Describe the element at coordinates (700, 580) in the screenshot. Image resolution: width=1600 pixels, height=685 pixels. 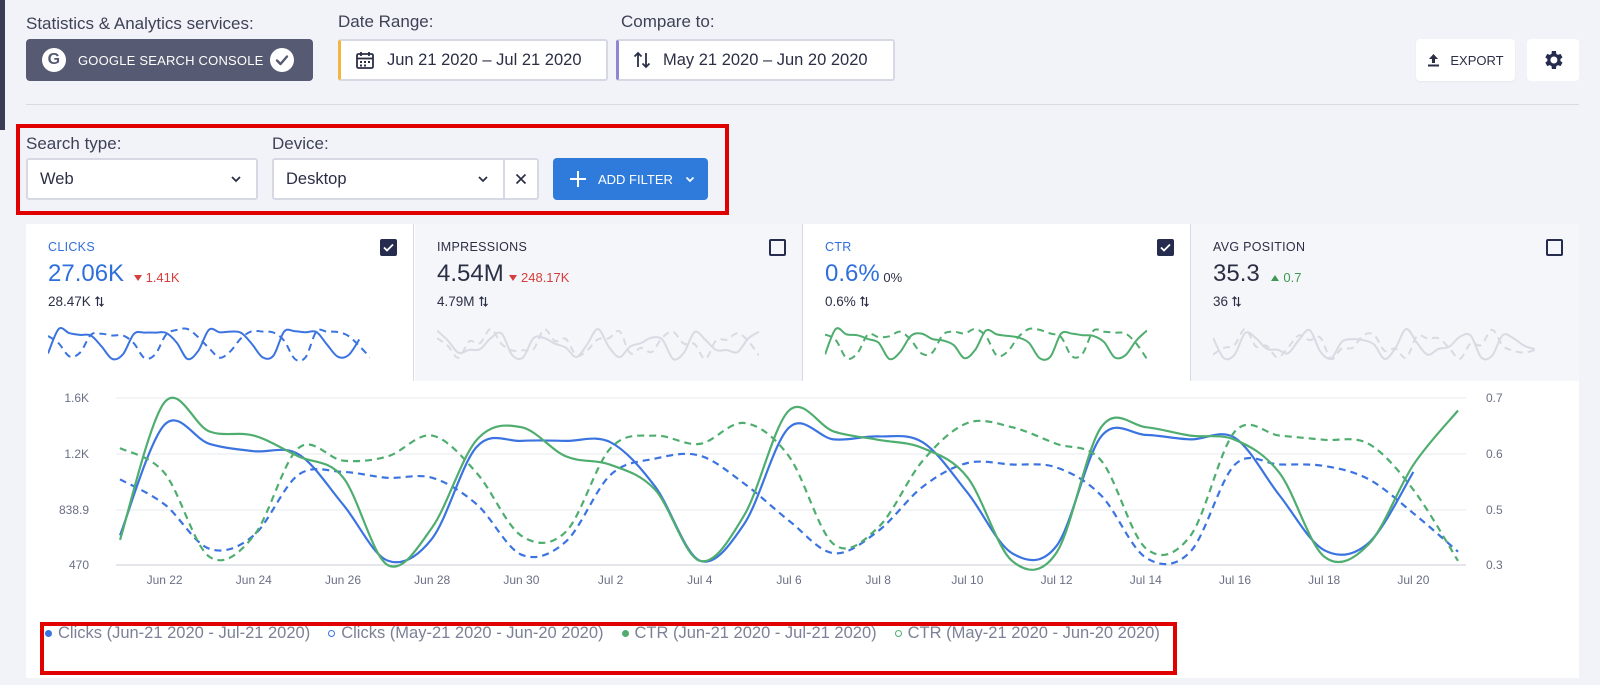
I see `x-tick-label: Jul 4` at that location.